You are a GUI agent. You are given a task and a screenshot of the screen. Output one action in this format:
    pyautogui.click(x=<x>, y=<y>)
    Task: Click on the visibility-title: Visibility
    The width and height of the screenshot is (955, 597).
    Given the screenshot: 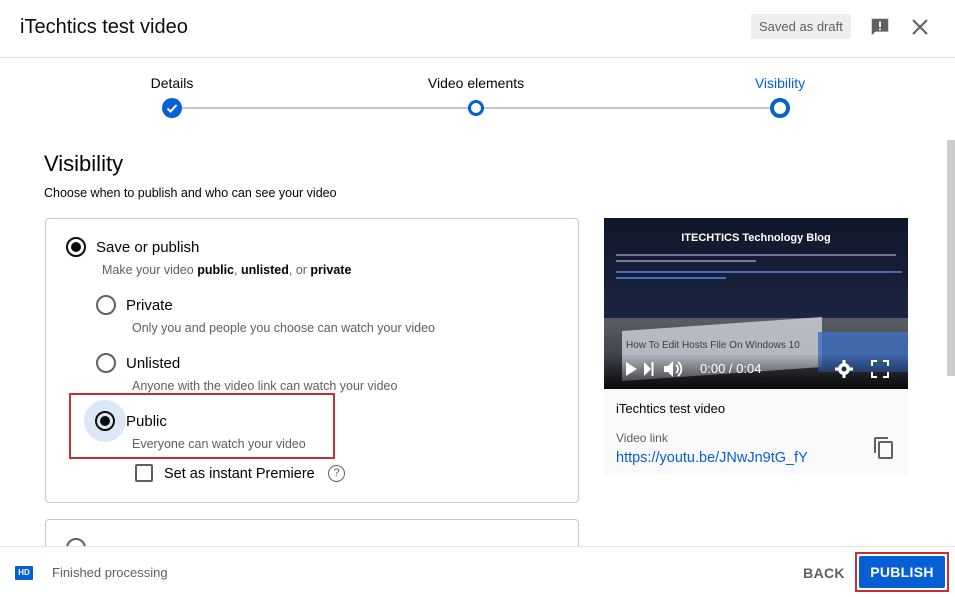 What is the action you would take?
    pyautogui.click(x=84, y=163)
    